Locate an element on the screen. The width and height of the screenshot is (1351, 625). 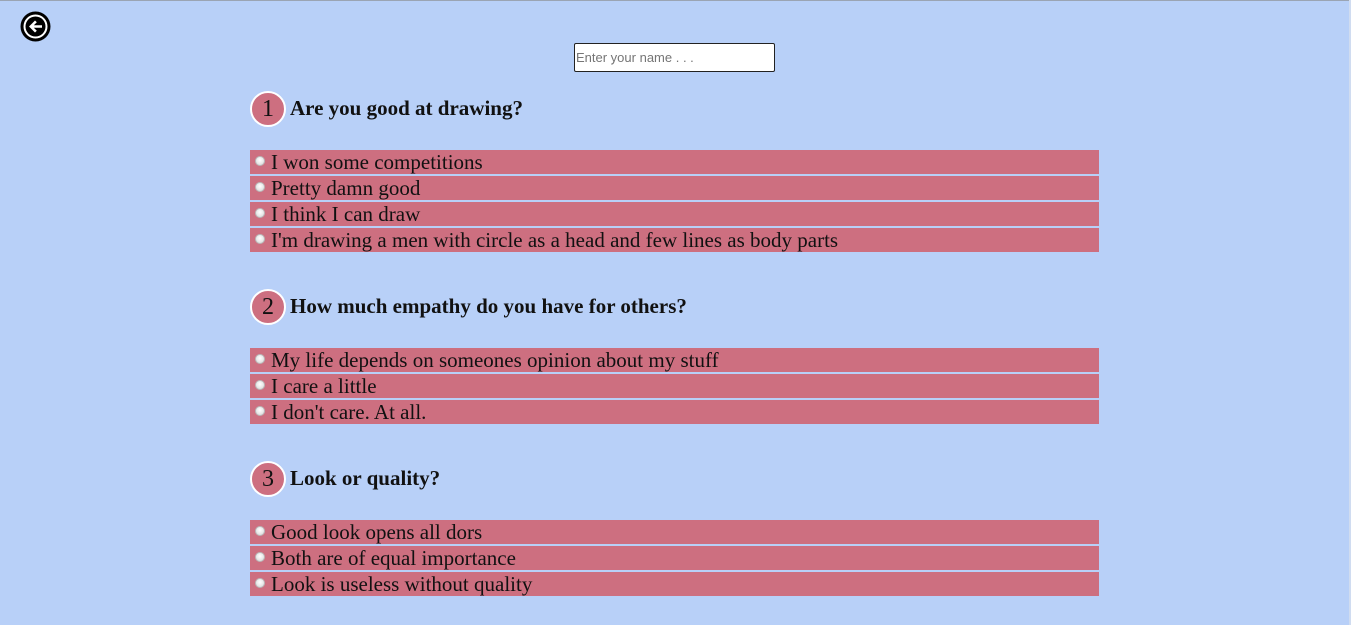
question-number-badge: 2 is located at coordinates (268, 307).